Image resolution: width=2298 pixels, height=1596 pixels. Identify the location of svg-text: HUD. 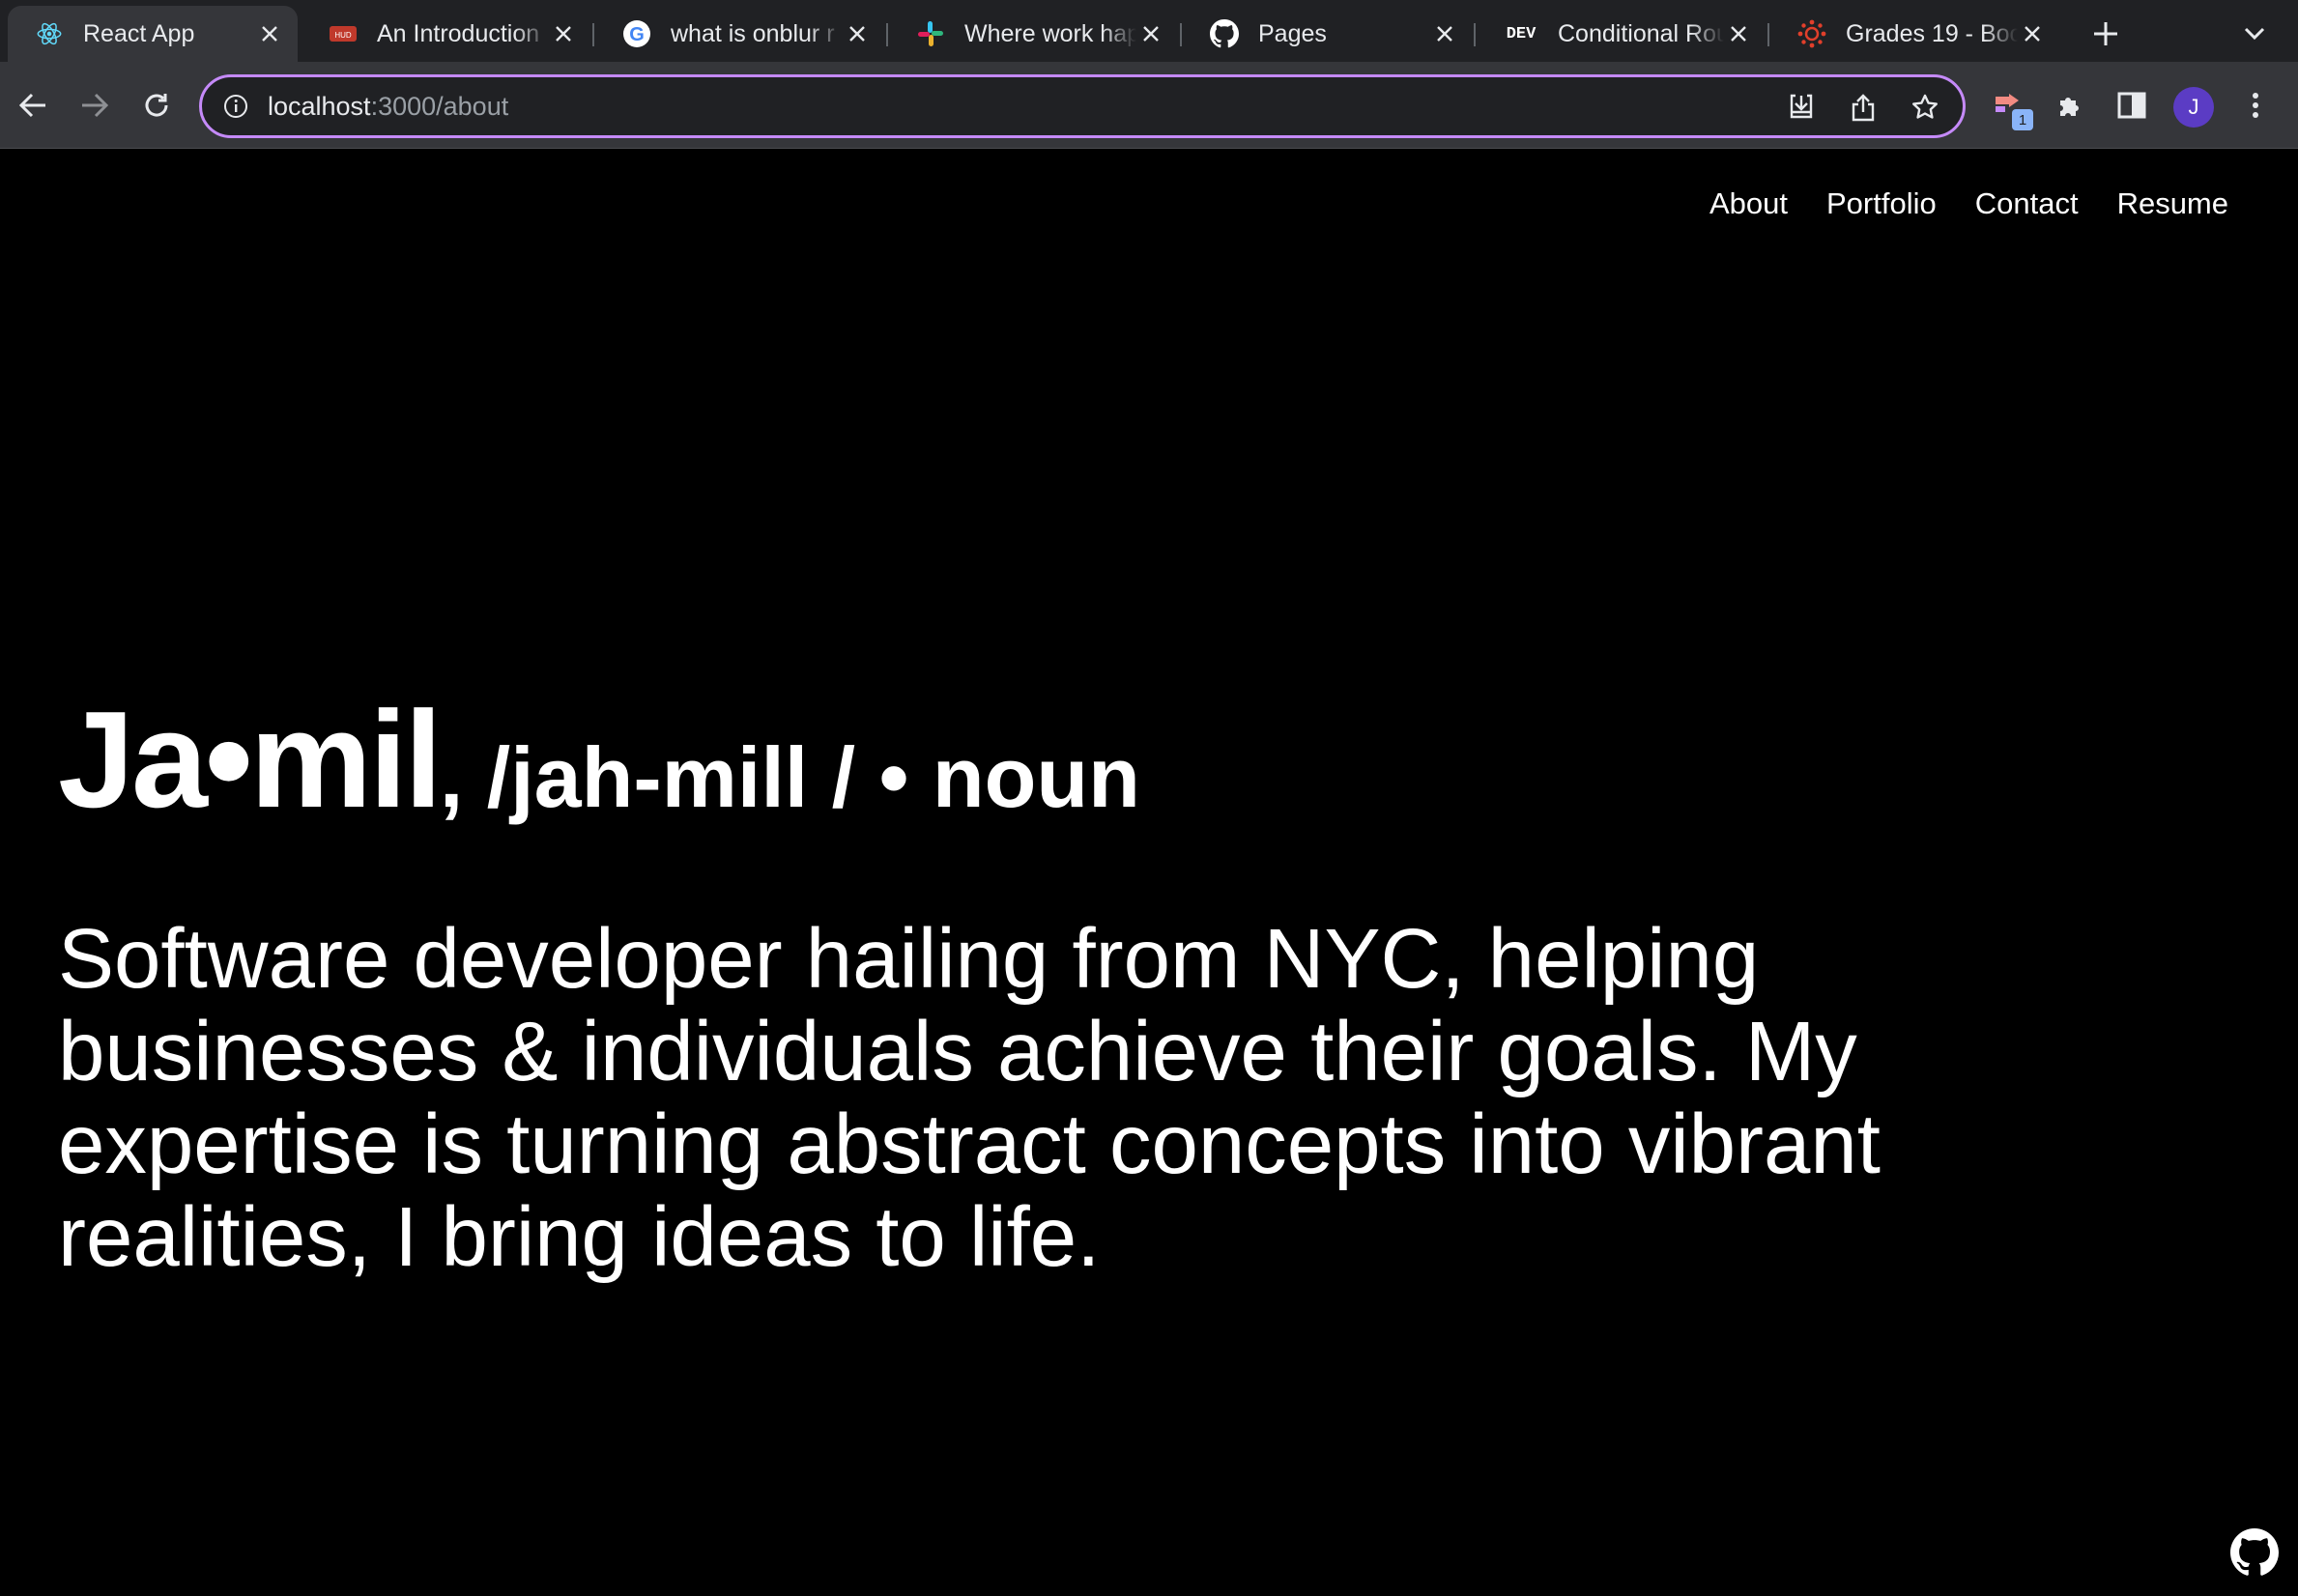
(343, 36).